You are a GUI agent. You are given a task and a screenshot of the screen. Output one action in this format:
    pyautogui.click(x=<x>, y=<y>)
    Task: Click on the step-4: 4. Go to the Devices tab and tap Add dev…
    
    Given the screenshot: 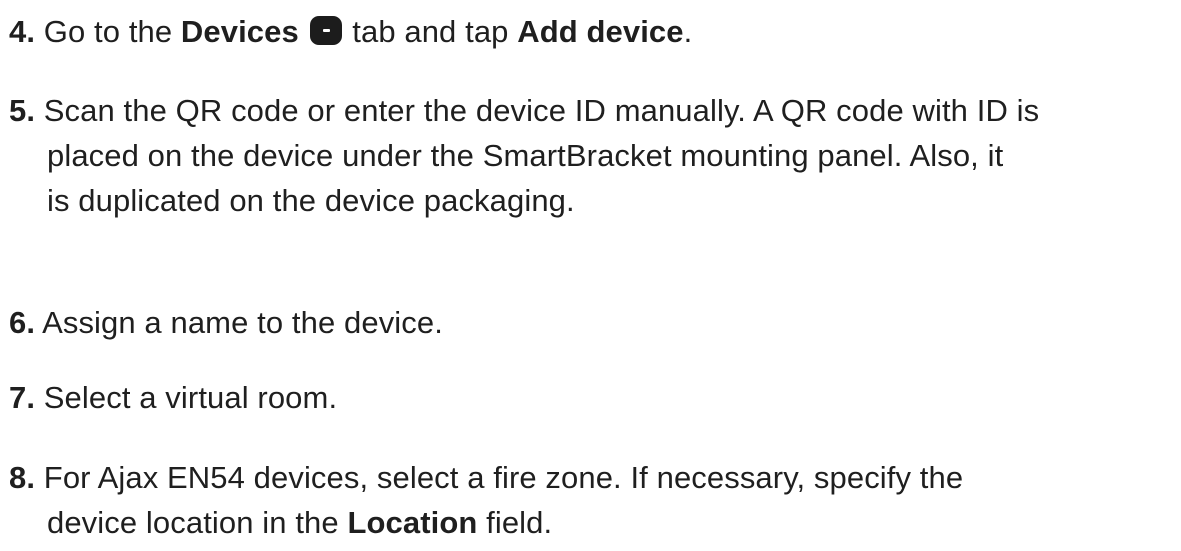 What is the action you would take?
    pyautogui.click(x=591, y=31)
    